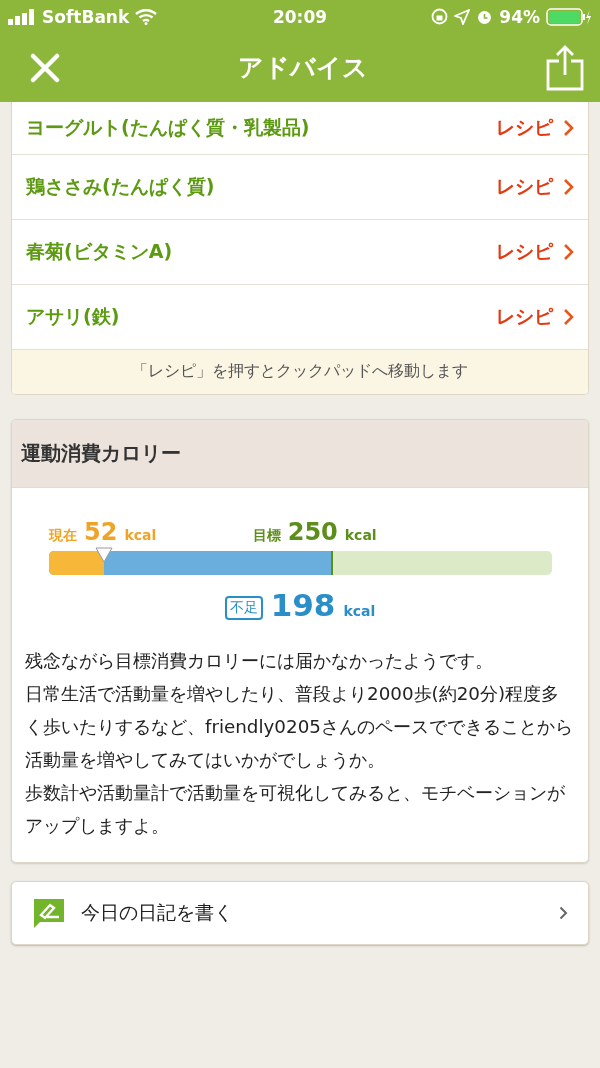 The width and height of the screenshot is (600, 1068). What do you see at coordinates (485, 16) in the screenshot?
I see `alarm-icon` at bounding box center [485, 16].